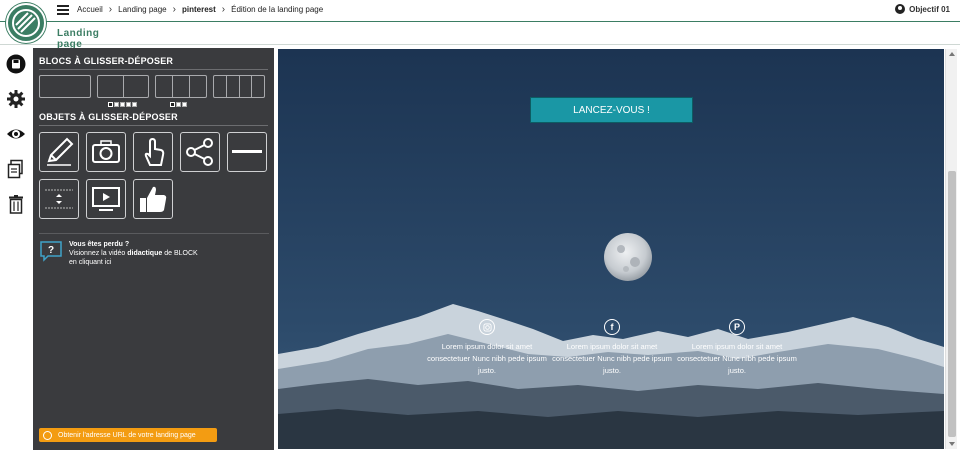 The image size is (960, 452). Describe the element at coordinates (145, 253) in the screenshot. I see `help-line-2-bold: didactique` at that location.